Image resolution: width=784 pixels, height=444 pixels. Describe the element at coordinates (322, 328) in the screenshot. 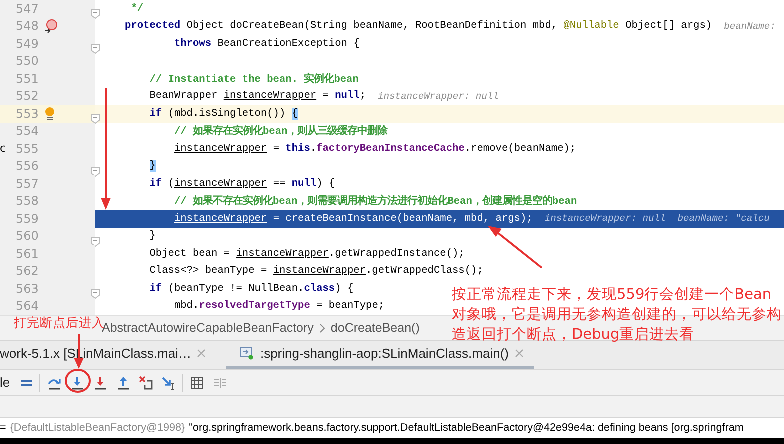

I see `chevron-icon` at that location.